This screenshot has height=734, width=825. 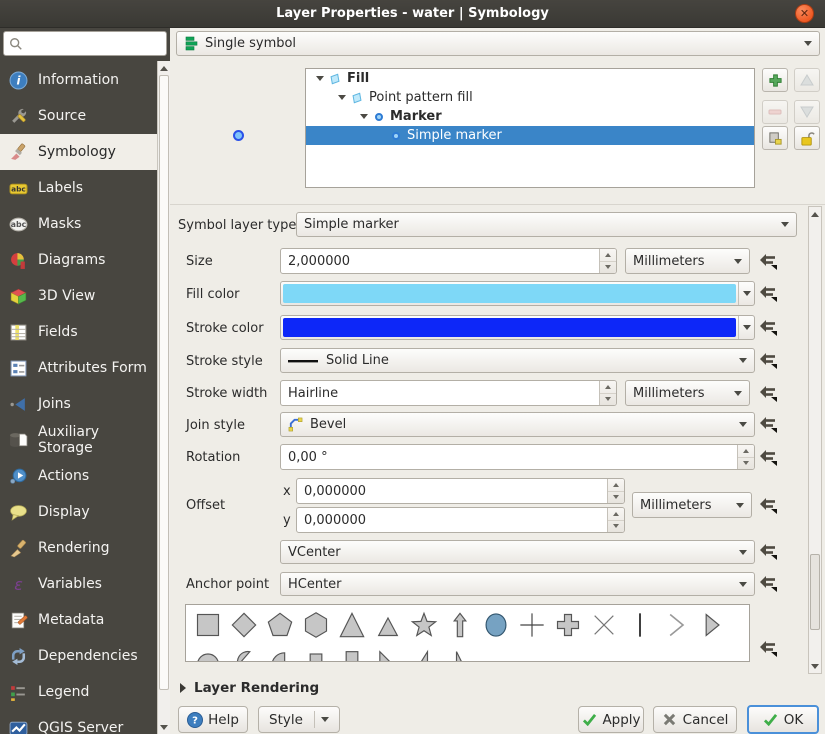 I want to click on offset-unit-select: Millimeters, so click(x=692, y=505).